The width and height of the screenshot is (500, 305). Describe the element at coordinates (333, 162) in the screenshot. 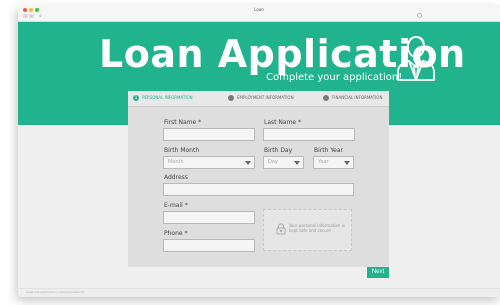

I see `birth-year-select: Year` at that location.